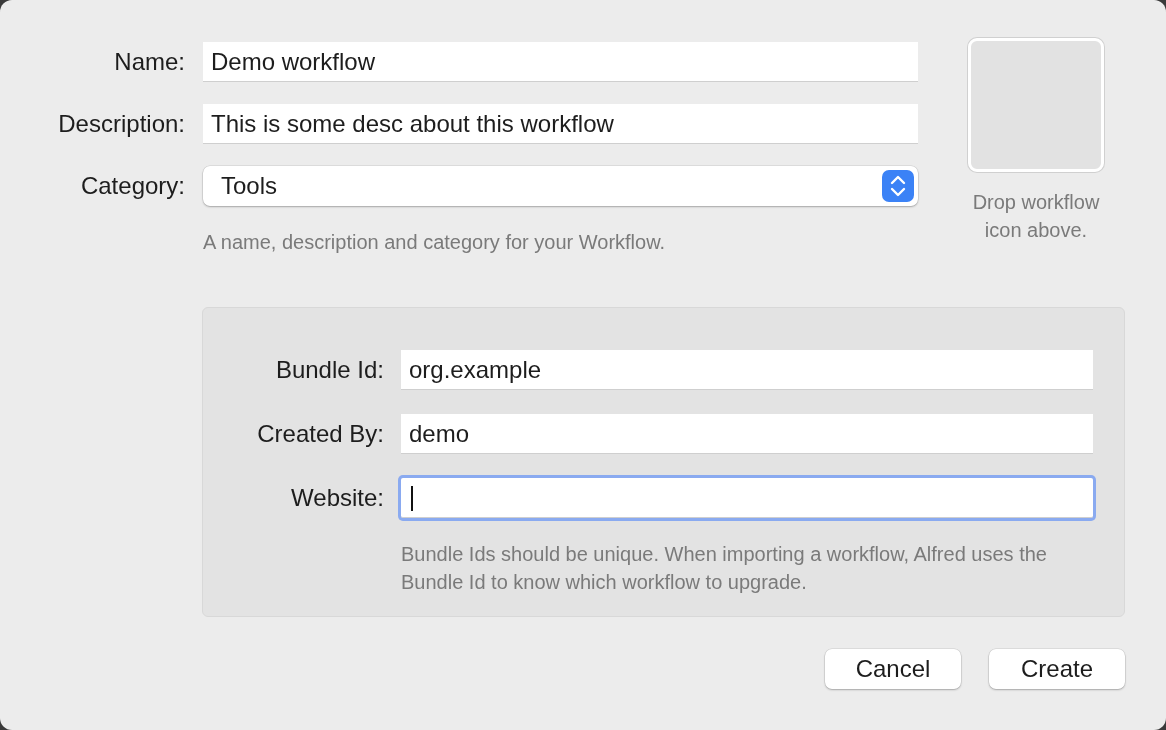 Image resolution: width=1166 pixels, height=730 pixels. I want to click on text-field: Demo workflow, so click(560, 62).